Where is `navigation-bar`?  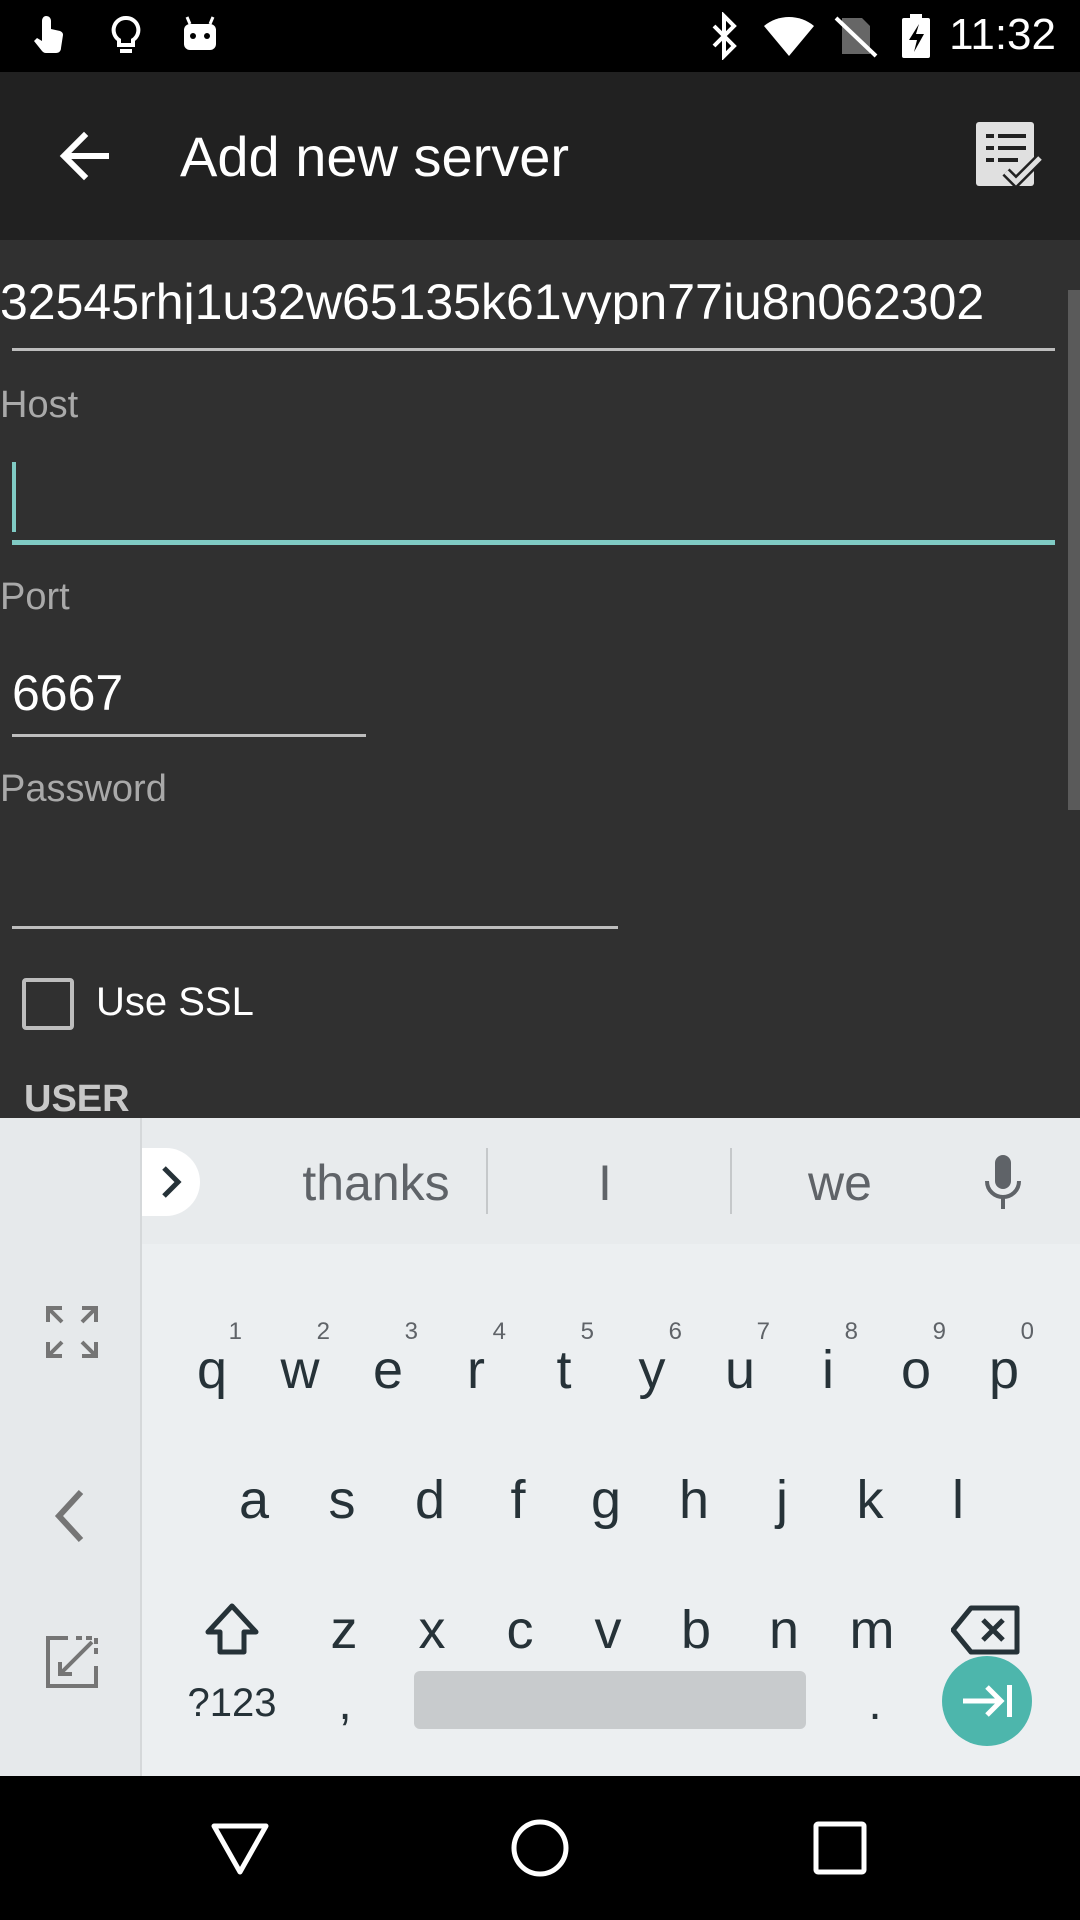
navigation-bar is located at coordinates (540, 1848).